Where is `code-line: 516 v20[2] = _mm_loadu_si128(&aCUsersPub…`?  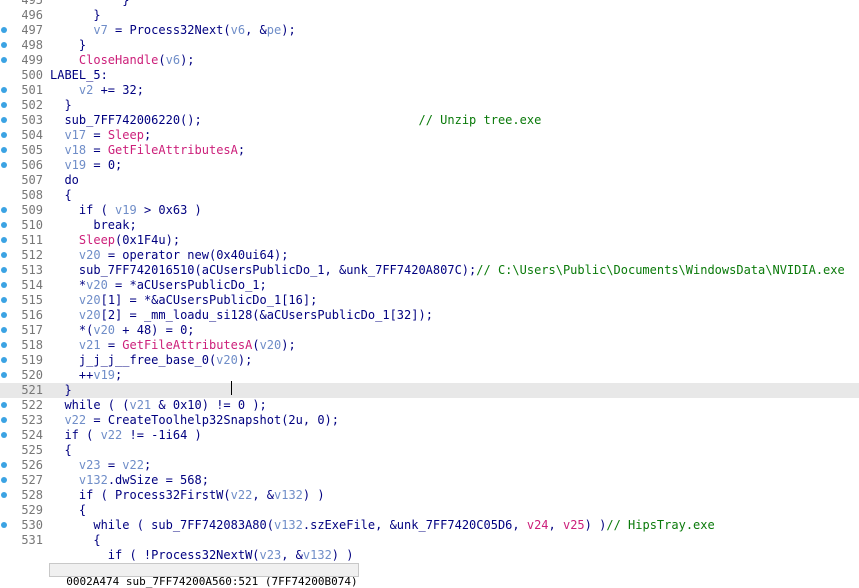 code-line: 516 v20[2] = _mm_loadu_si128(&aCUsersPub… is located at coordinates (429, 315).